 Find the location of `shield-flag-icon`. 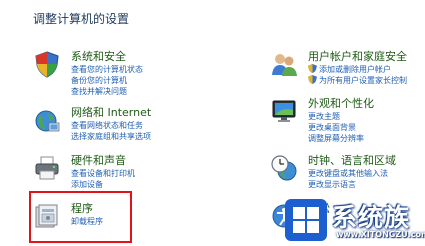

shield-flag-icon is located at coordinates (47, 64).